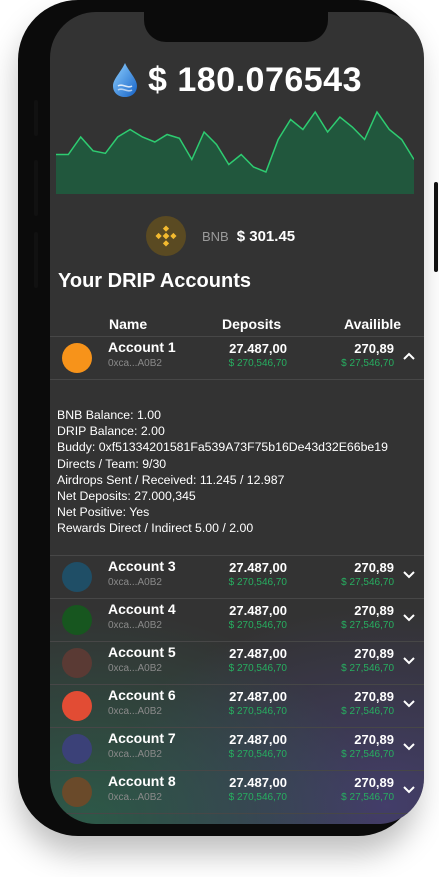  What do you see at coordinates (142, 738) in the screenshot?
I see `account-name: Account 7` at bounding box center [142, 738].